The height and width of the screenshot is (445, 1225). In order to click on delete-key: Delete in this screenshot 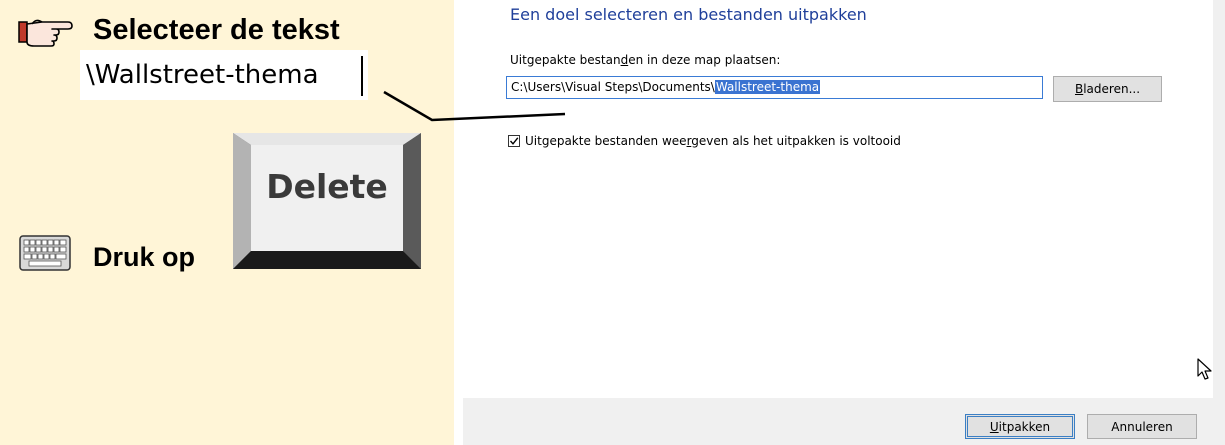, I will do `click(327, 201)`.